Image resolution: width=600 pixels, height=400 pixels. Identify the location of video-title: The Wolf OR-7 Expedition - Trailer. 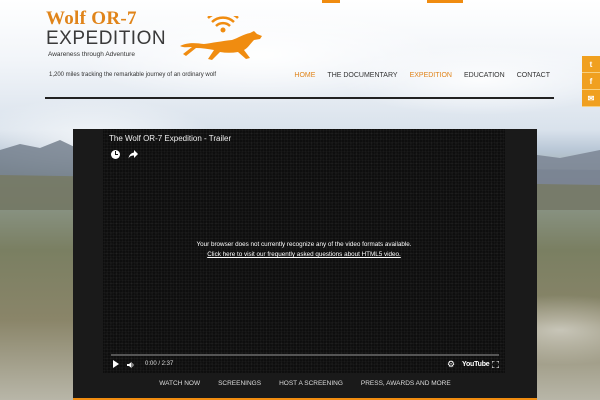
(170, 138).